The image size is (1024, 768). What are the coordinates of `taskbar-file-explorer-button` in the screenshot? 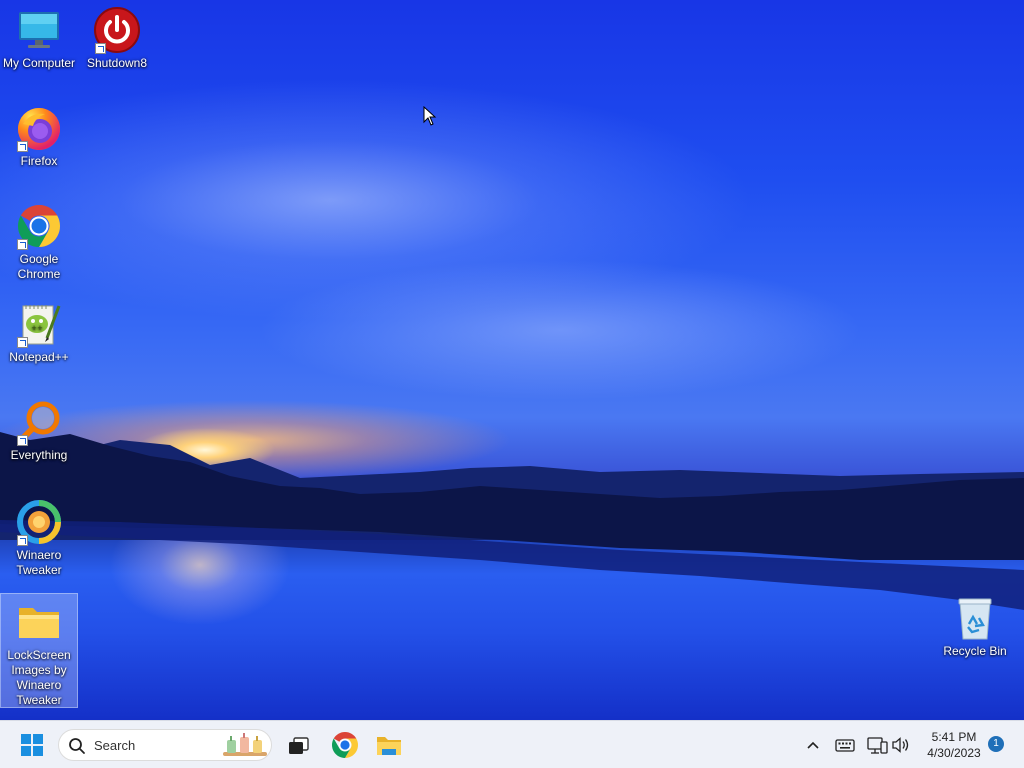 It's located at (389, 745).